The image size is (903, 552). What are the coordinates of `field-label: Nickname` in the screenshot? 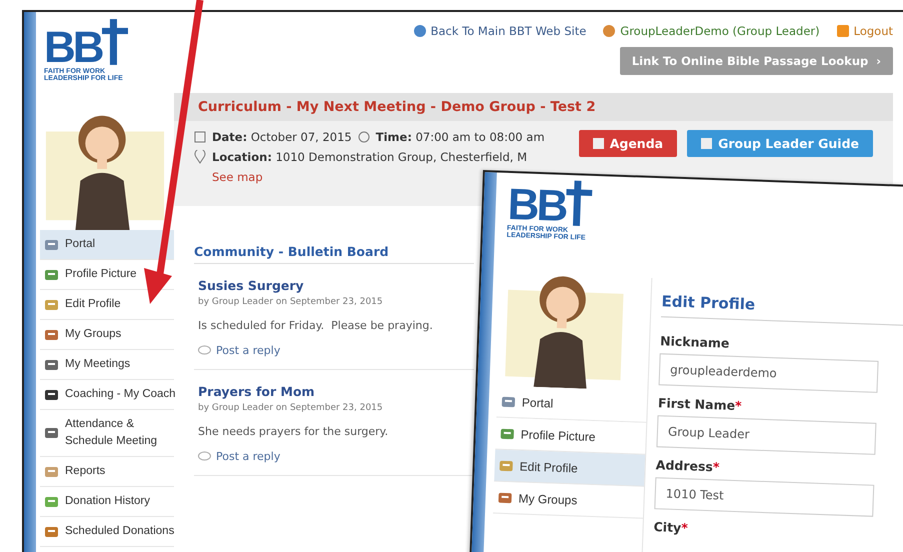 It's located at (695, 343).